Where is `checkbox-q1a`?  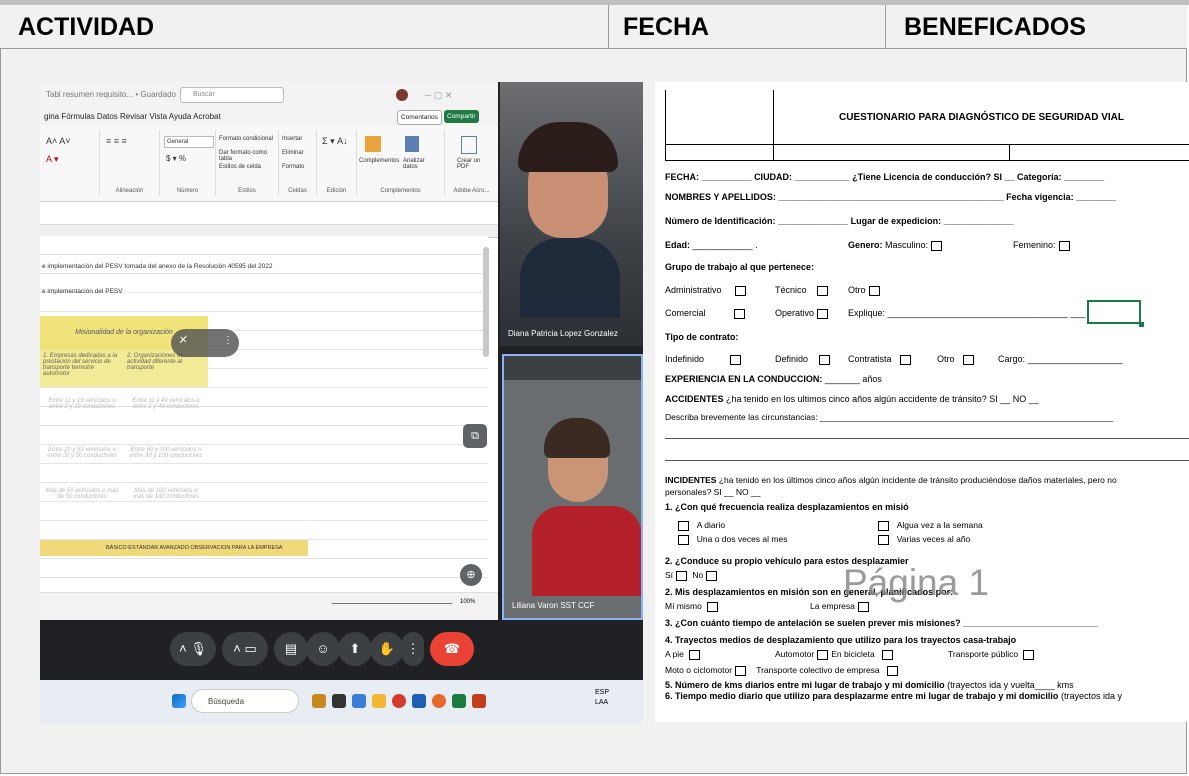 checkbox-q1a is located at coordinates (683, 525).